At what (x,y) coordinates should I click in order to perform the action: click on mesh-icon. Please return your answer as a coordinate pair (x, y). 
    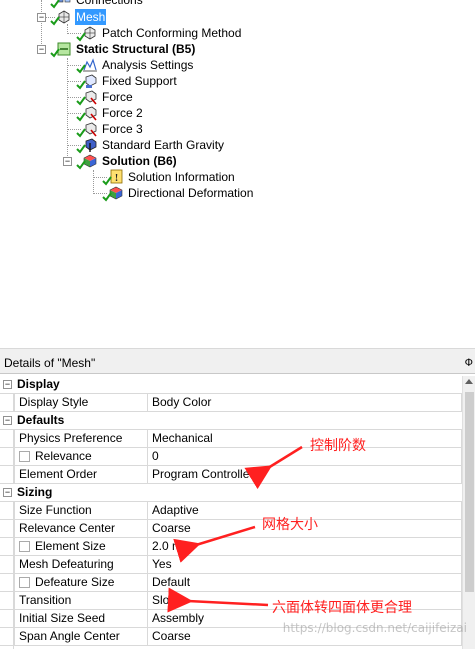
    Looking at the image, I should click on (61, 17).